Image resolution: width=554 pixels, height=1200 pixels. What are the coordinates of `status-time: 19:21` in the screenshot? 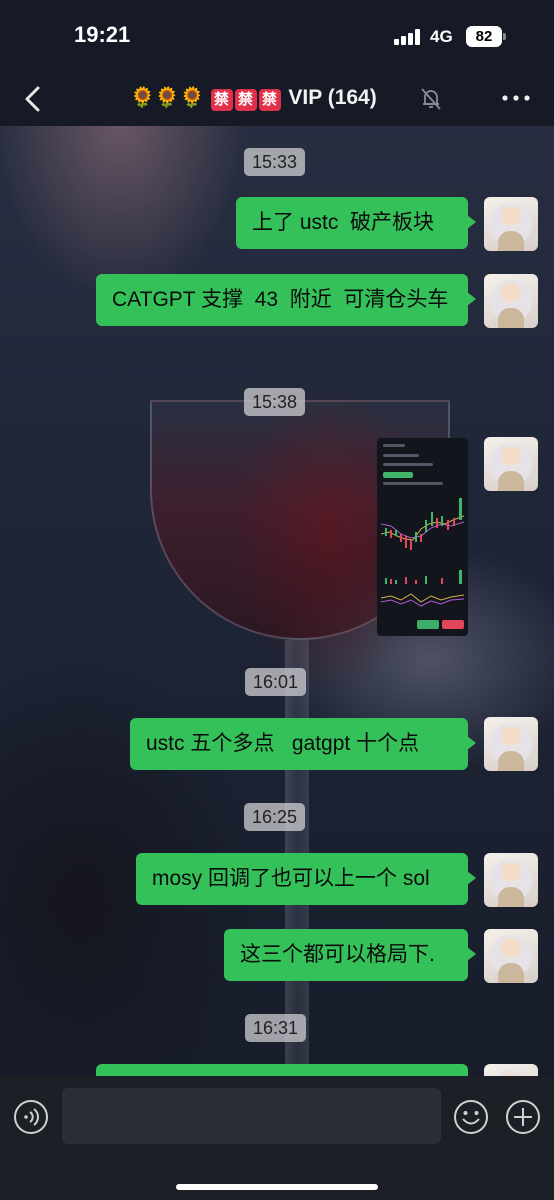 It's located at (102, 34).